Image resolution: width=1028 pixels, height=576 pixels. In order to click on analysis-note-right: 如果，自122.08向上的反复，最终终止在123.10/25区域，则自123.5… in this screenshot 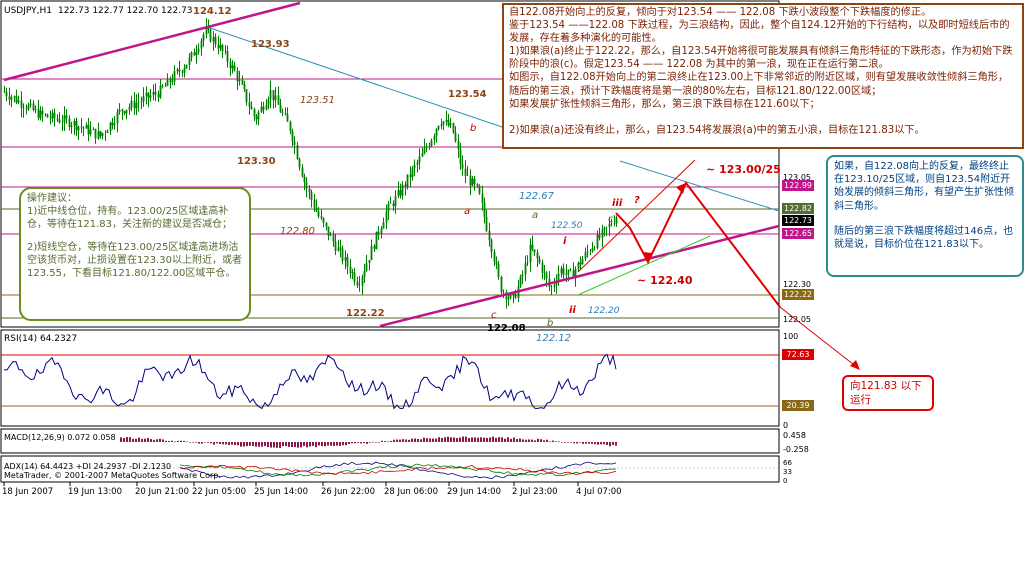, I will do `click(925, 216)`.